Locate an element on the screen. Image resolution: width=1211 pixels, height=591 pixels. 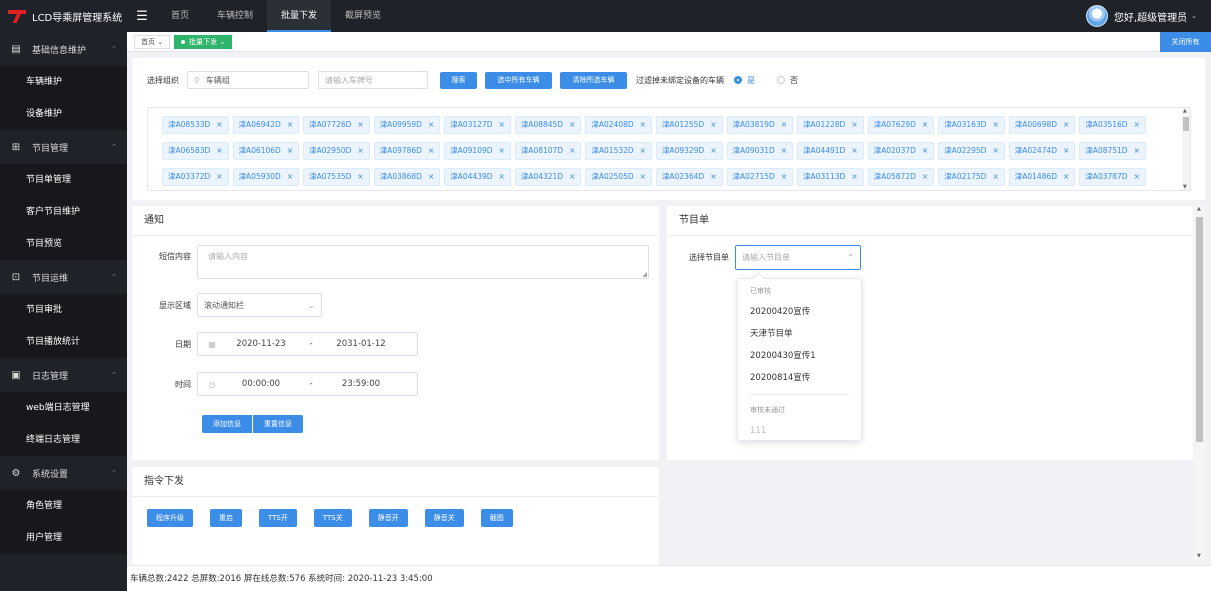
dropdown-option: 20200430宣传1 is located at coordinates (799, 356).